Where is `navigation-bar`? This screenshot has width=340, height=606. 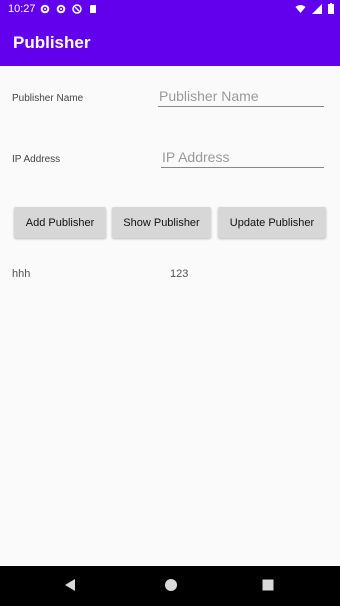 navigation-bar is located at coordinates (170, 586).